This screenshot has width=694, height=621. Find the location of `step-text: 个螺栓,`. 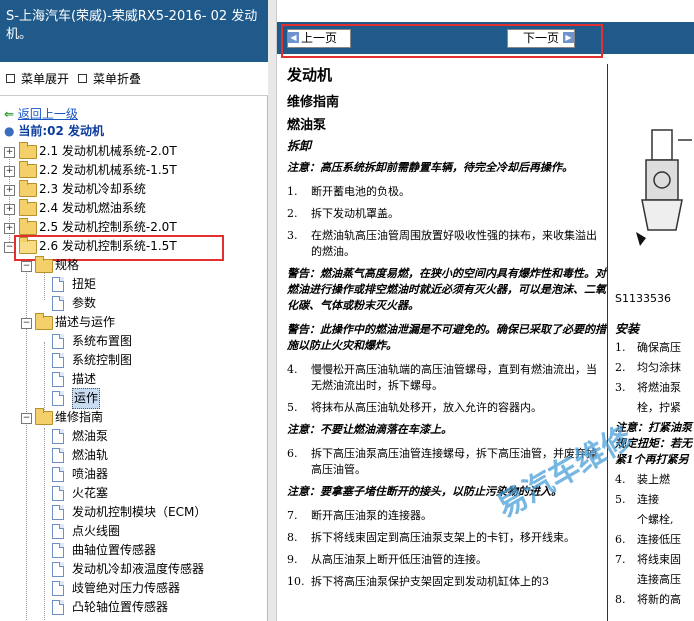

step-text: 个螺栓, is located at coordinates (655, 519).